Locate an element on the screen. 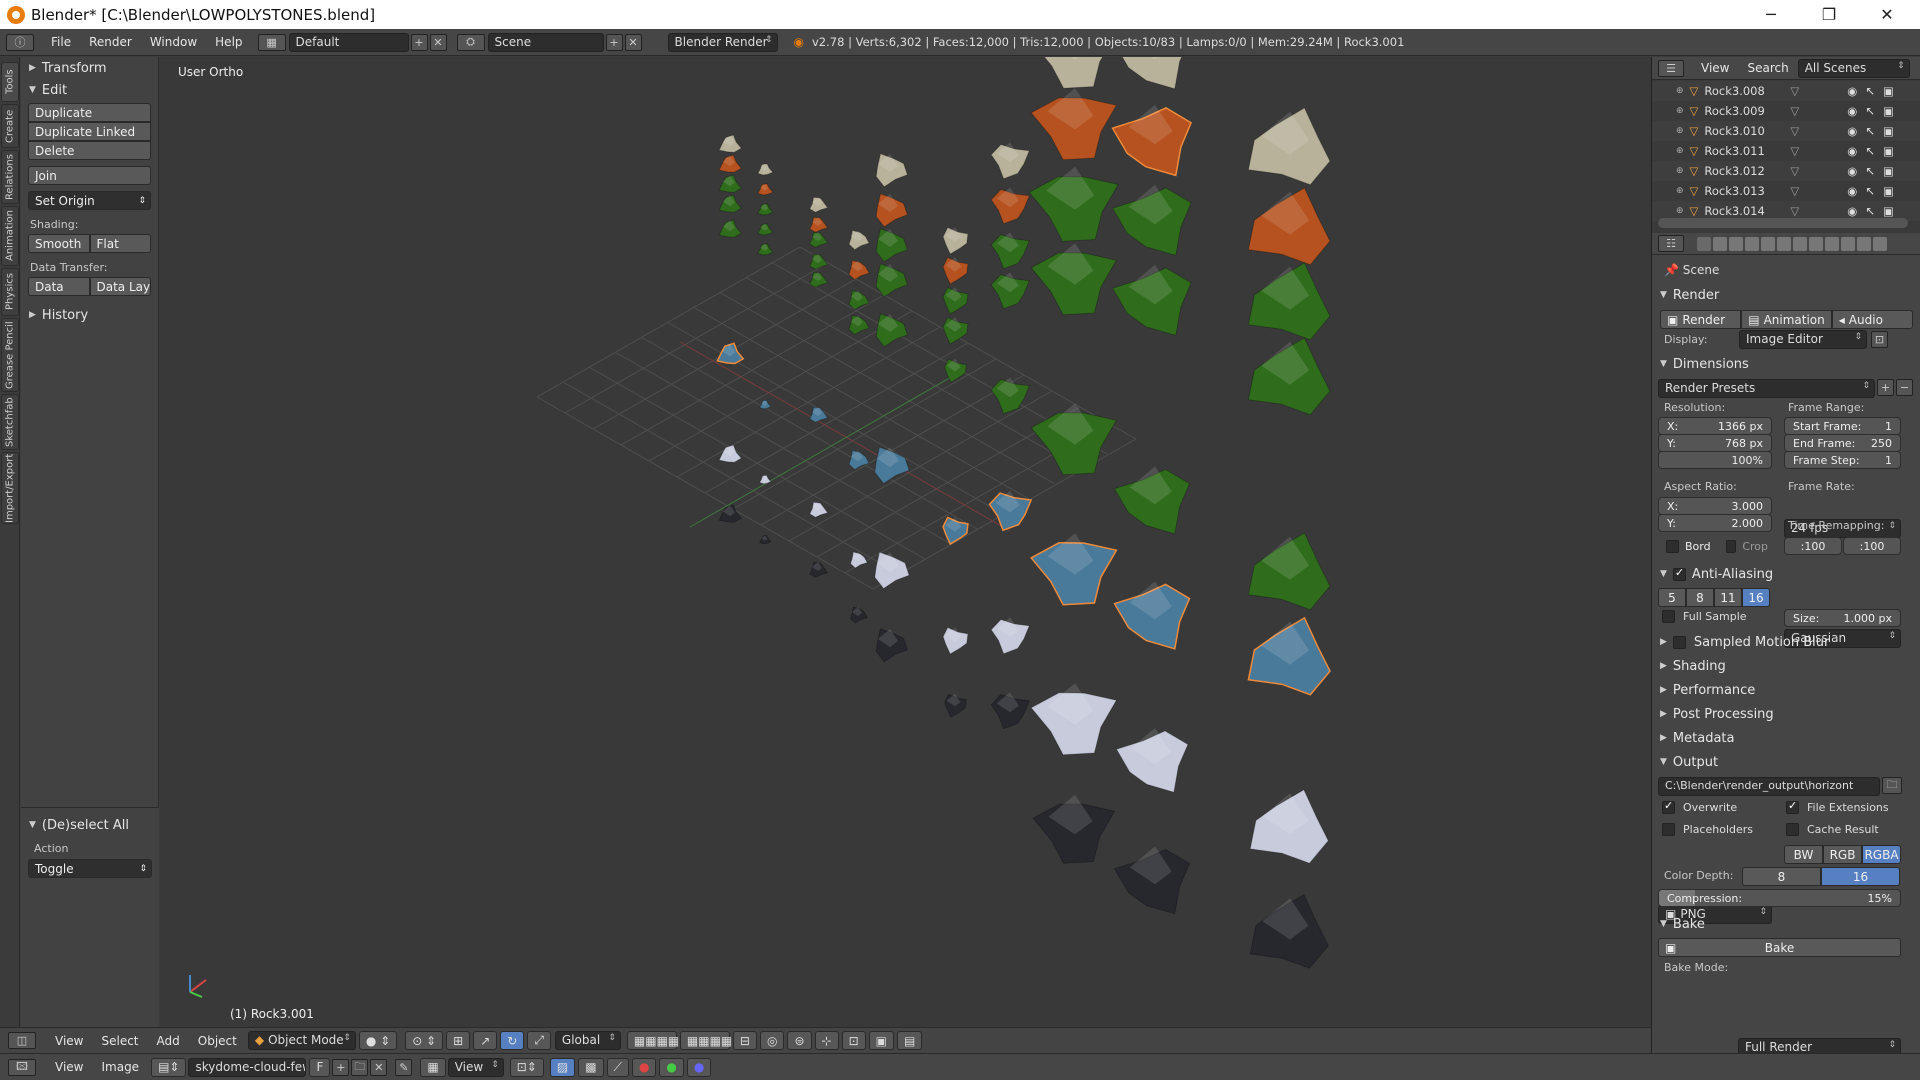  render-tab-icon is located at coordinates (1704, 243).